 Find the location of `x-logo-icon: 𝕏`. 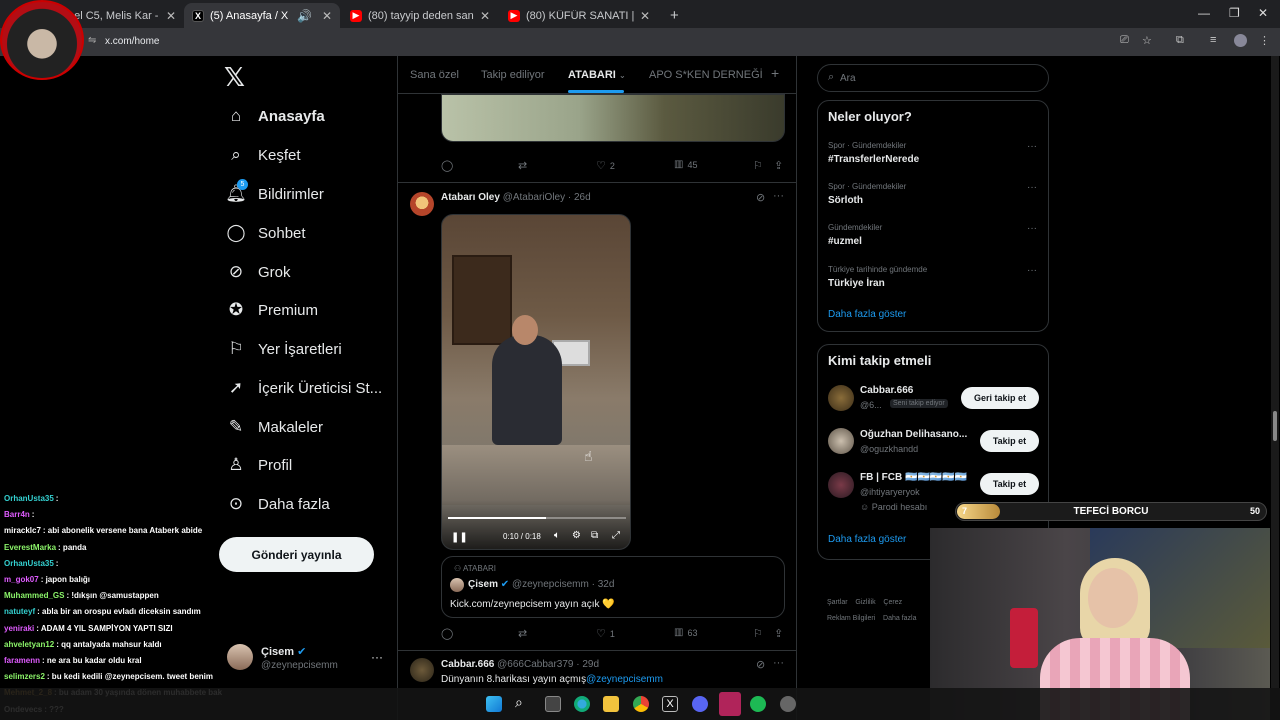

x-logo-icon: 𝕏 is located at coordinates (234, 77).